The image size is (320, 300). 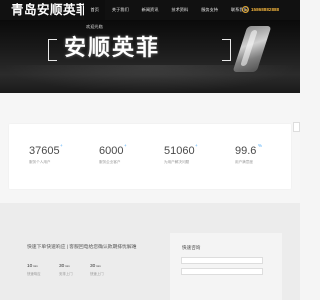 I want to click on main-nav: 首页 关于我们 新闻资讯 技术资料 服务支持 联系我们, so click(x=169, y=10).